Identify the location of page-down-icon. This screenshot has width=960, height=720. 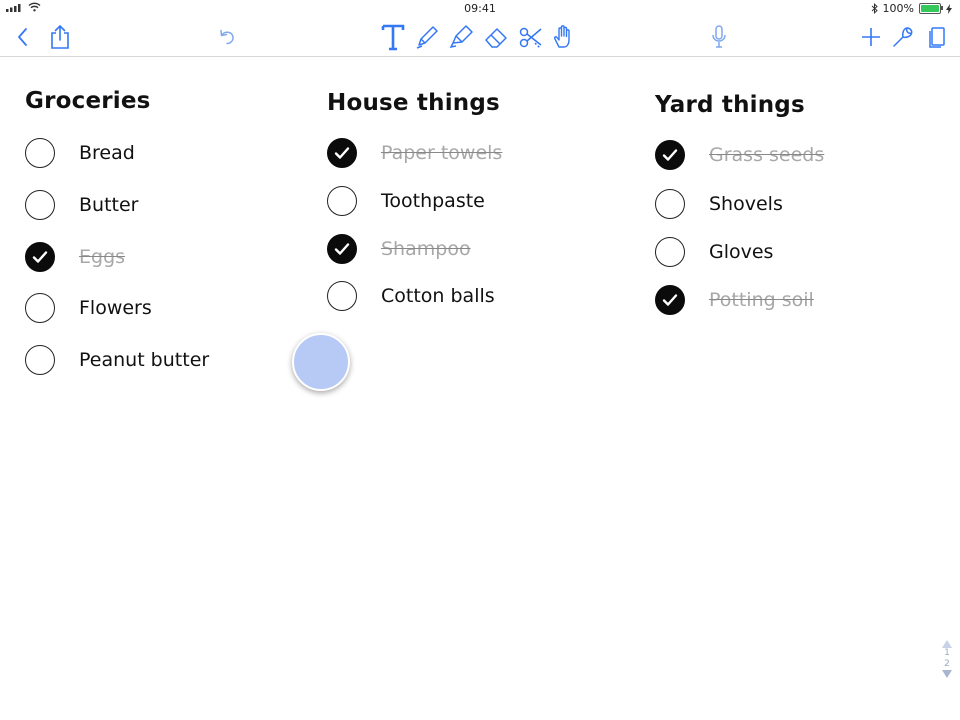
(947, 674).